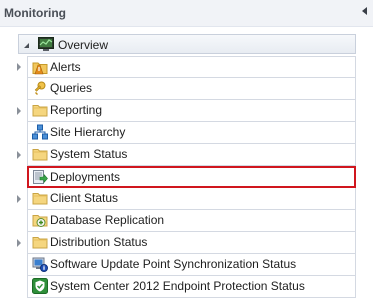  I want to click on query-key-icon, so click(40, 88).